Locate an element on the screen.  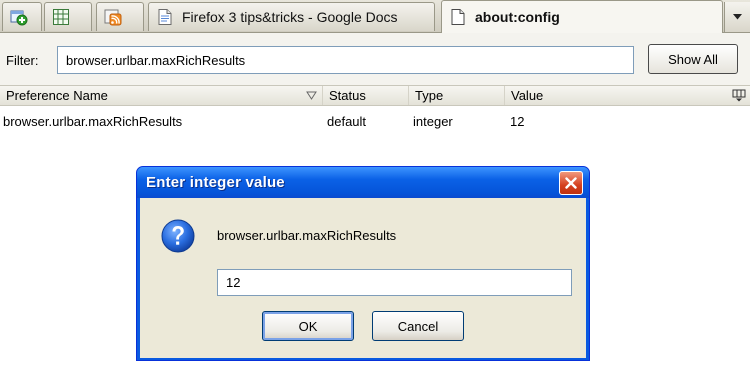
preferences-table-header: Preference Name Status Type Value is located at coordinates (375, 95).